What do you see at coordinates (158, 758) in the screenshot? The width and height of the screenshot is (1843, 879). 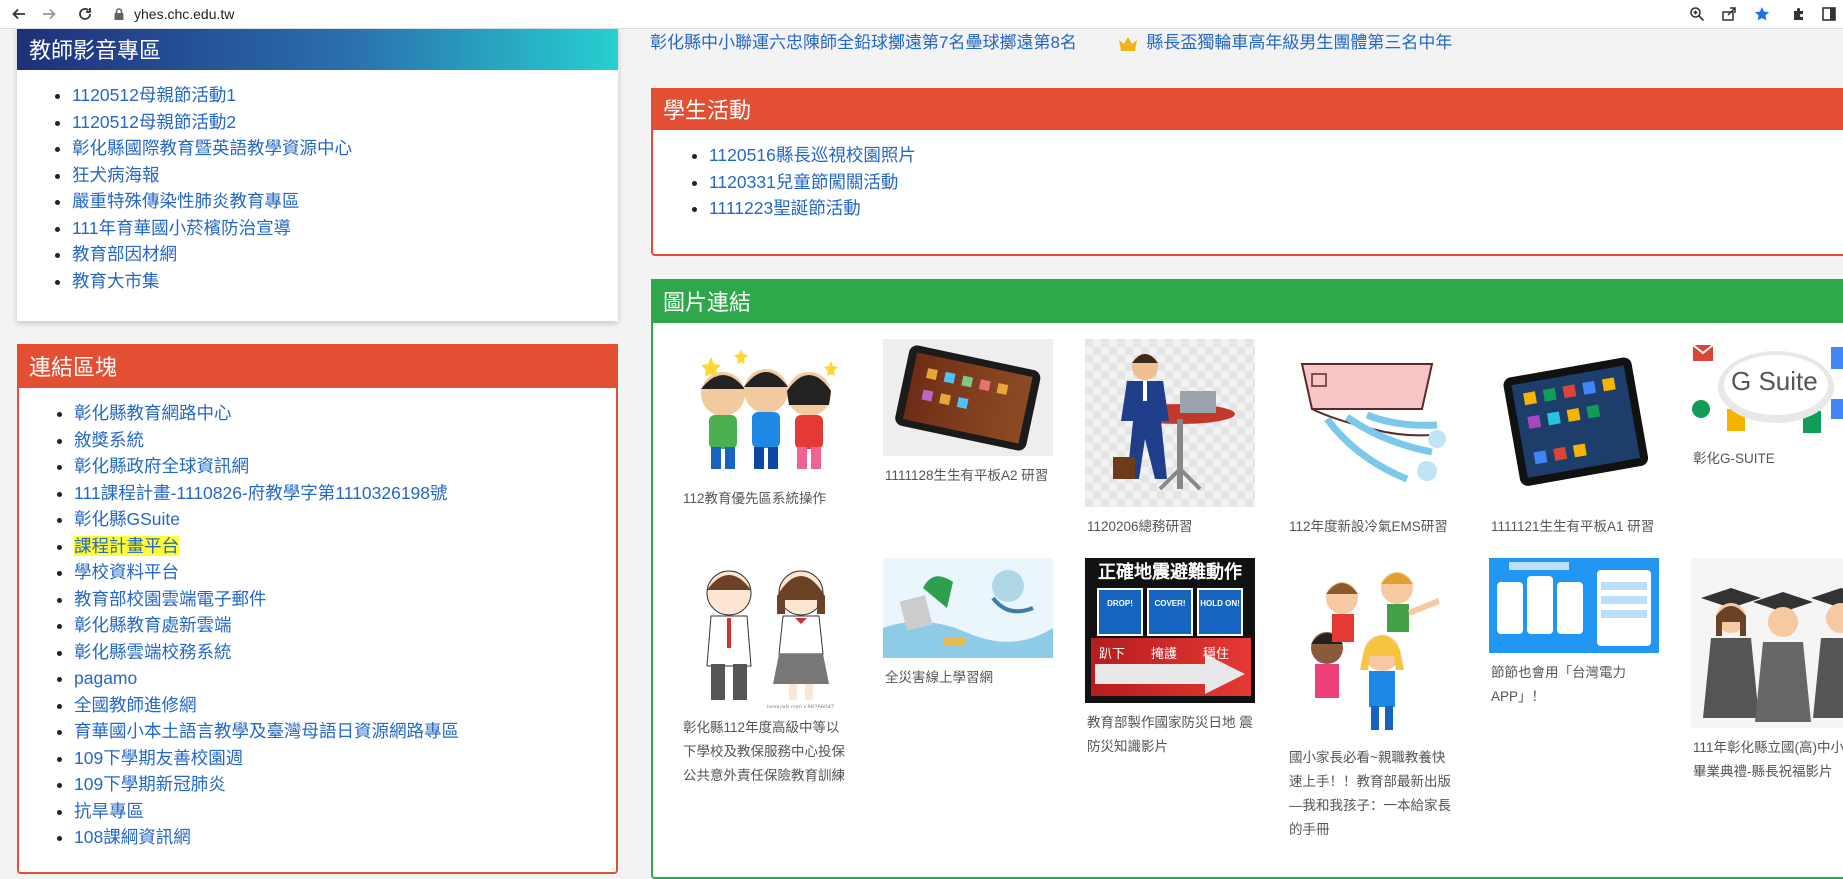 I see `list-link: 109下學期友善校園週` at bounding box center [158, 758].